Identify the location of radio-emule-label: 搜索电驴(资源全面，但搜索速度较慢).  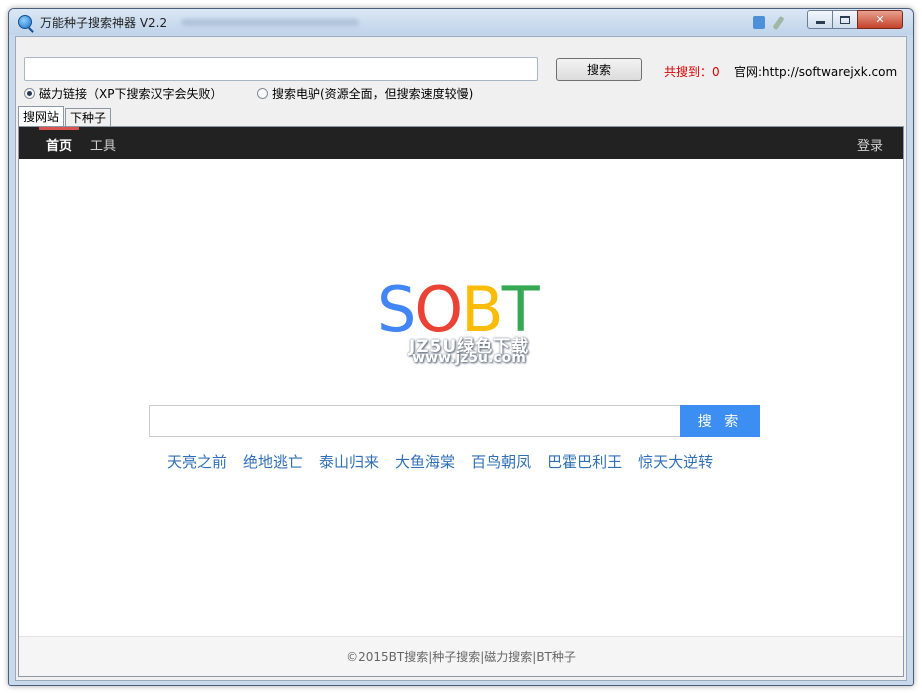
(372, 93).